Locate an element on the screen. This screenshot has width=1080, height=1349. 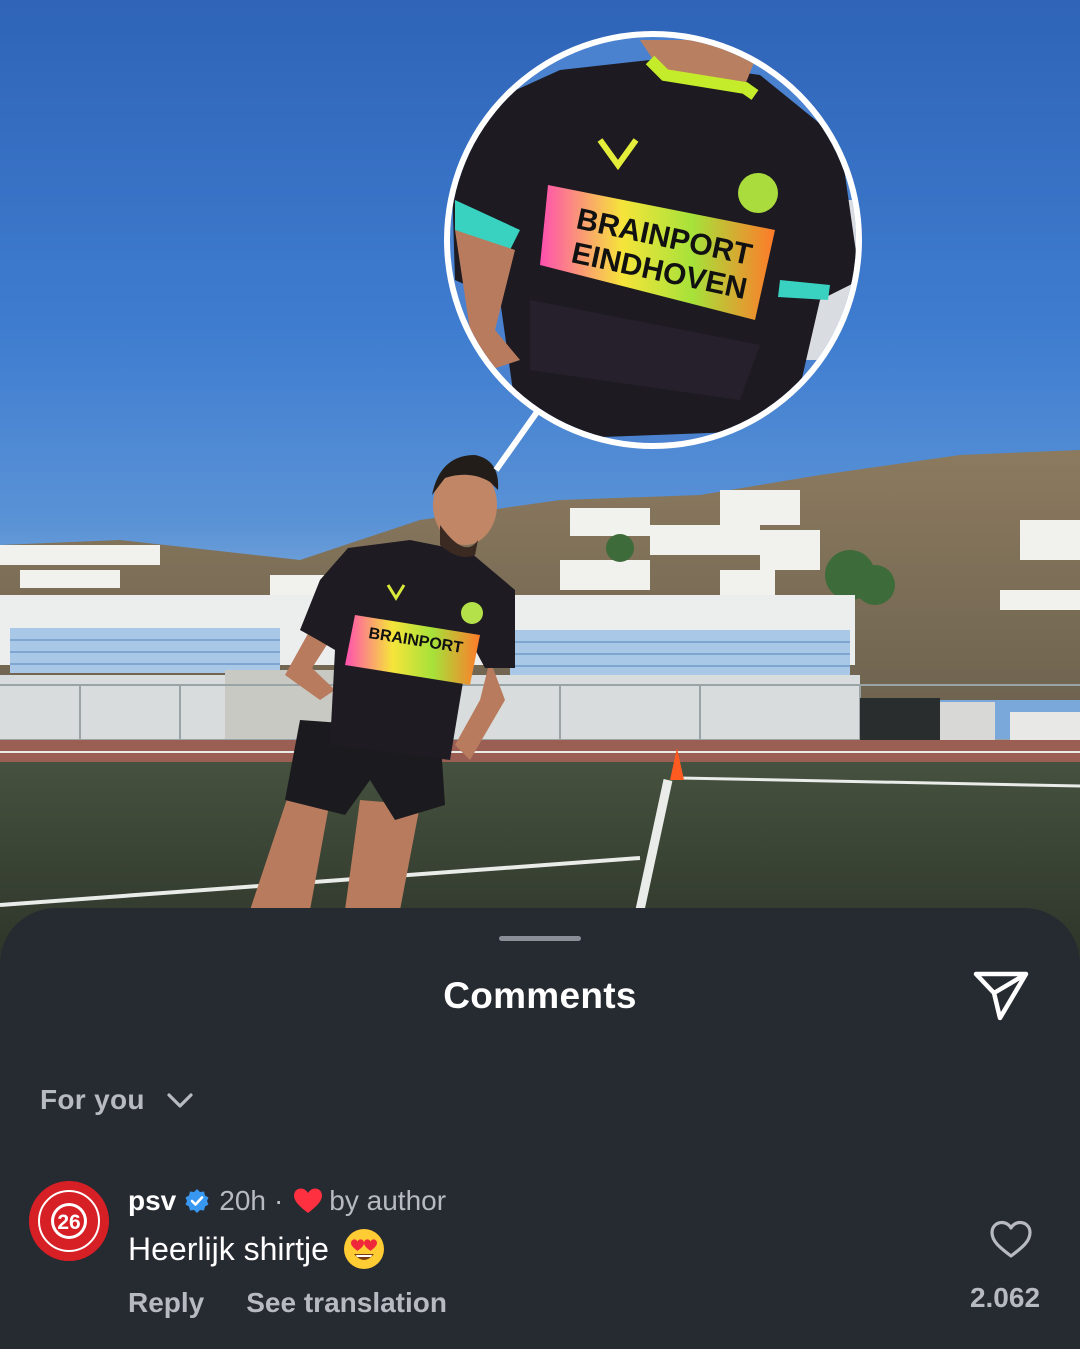
share-button is located at coordinates (1001, 995).